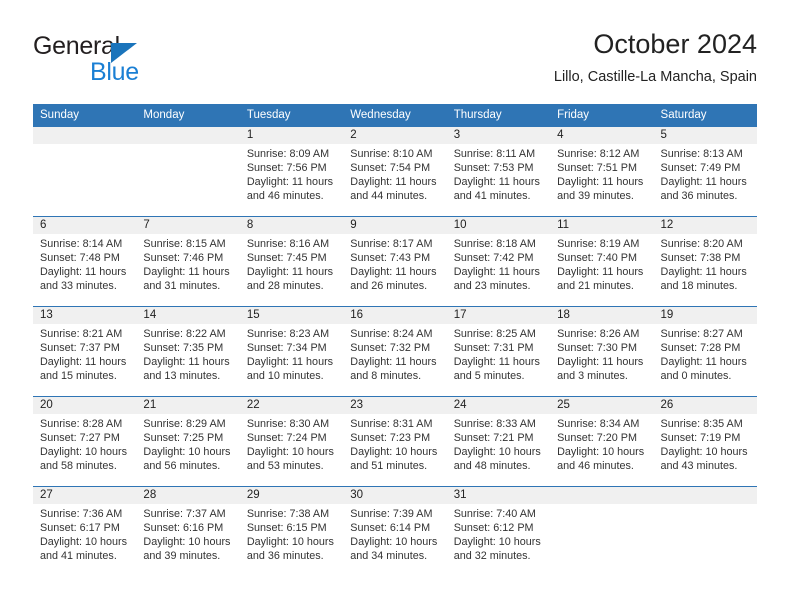  Describe the element at coordinates (390, 168) in the screenshot. I see `sunset-text: Sunset: 7:54 PM` at that location.